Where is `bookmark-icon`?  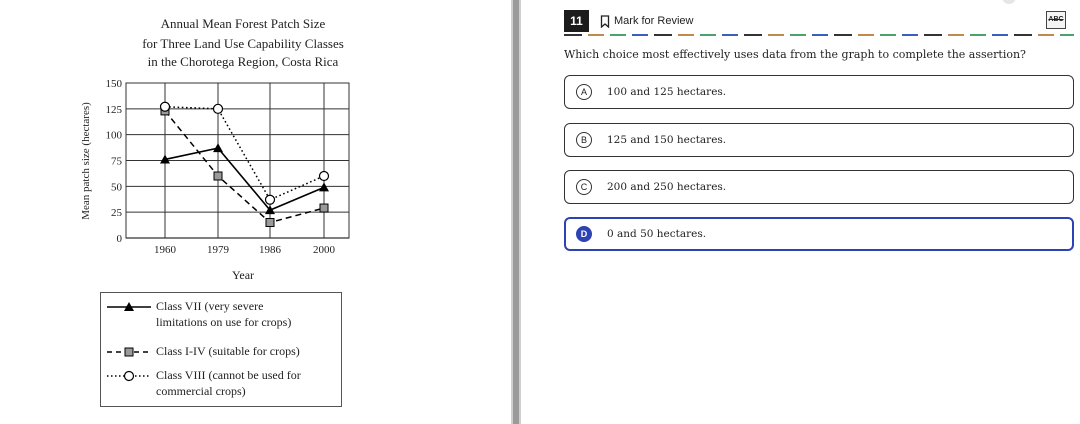 bookmark-icon is located at coordinates (605, 21).